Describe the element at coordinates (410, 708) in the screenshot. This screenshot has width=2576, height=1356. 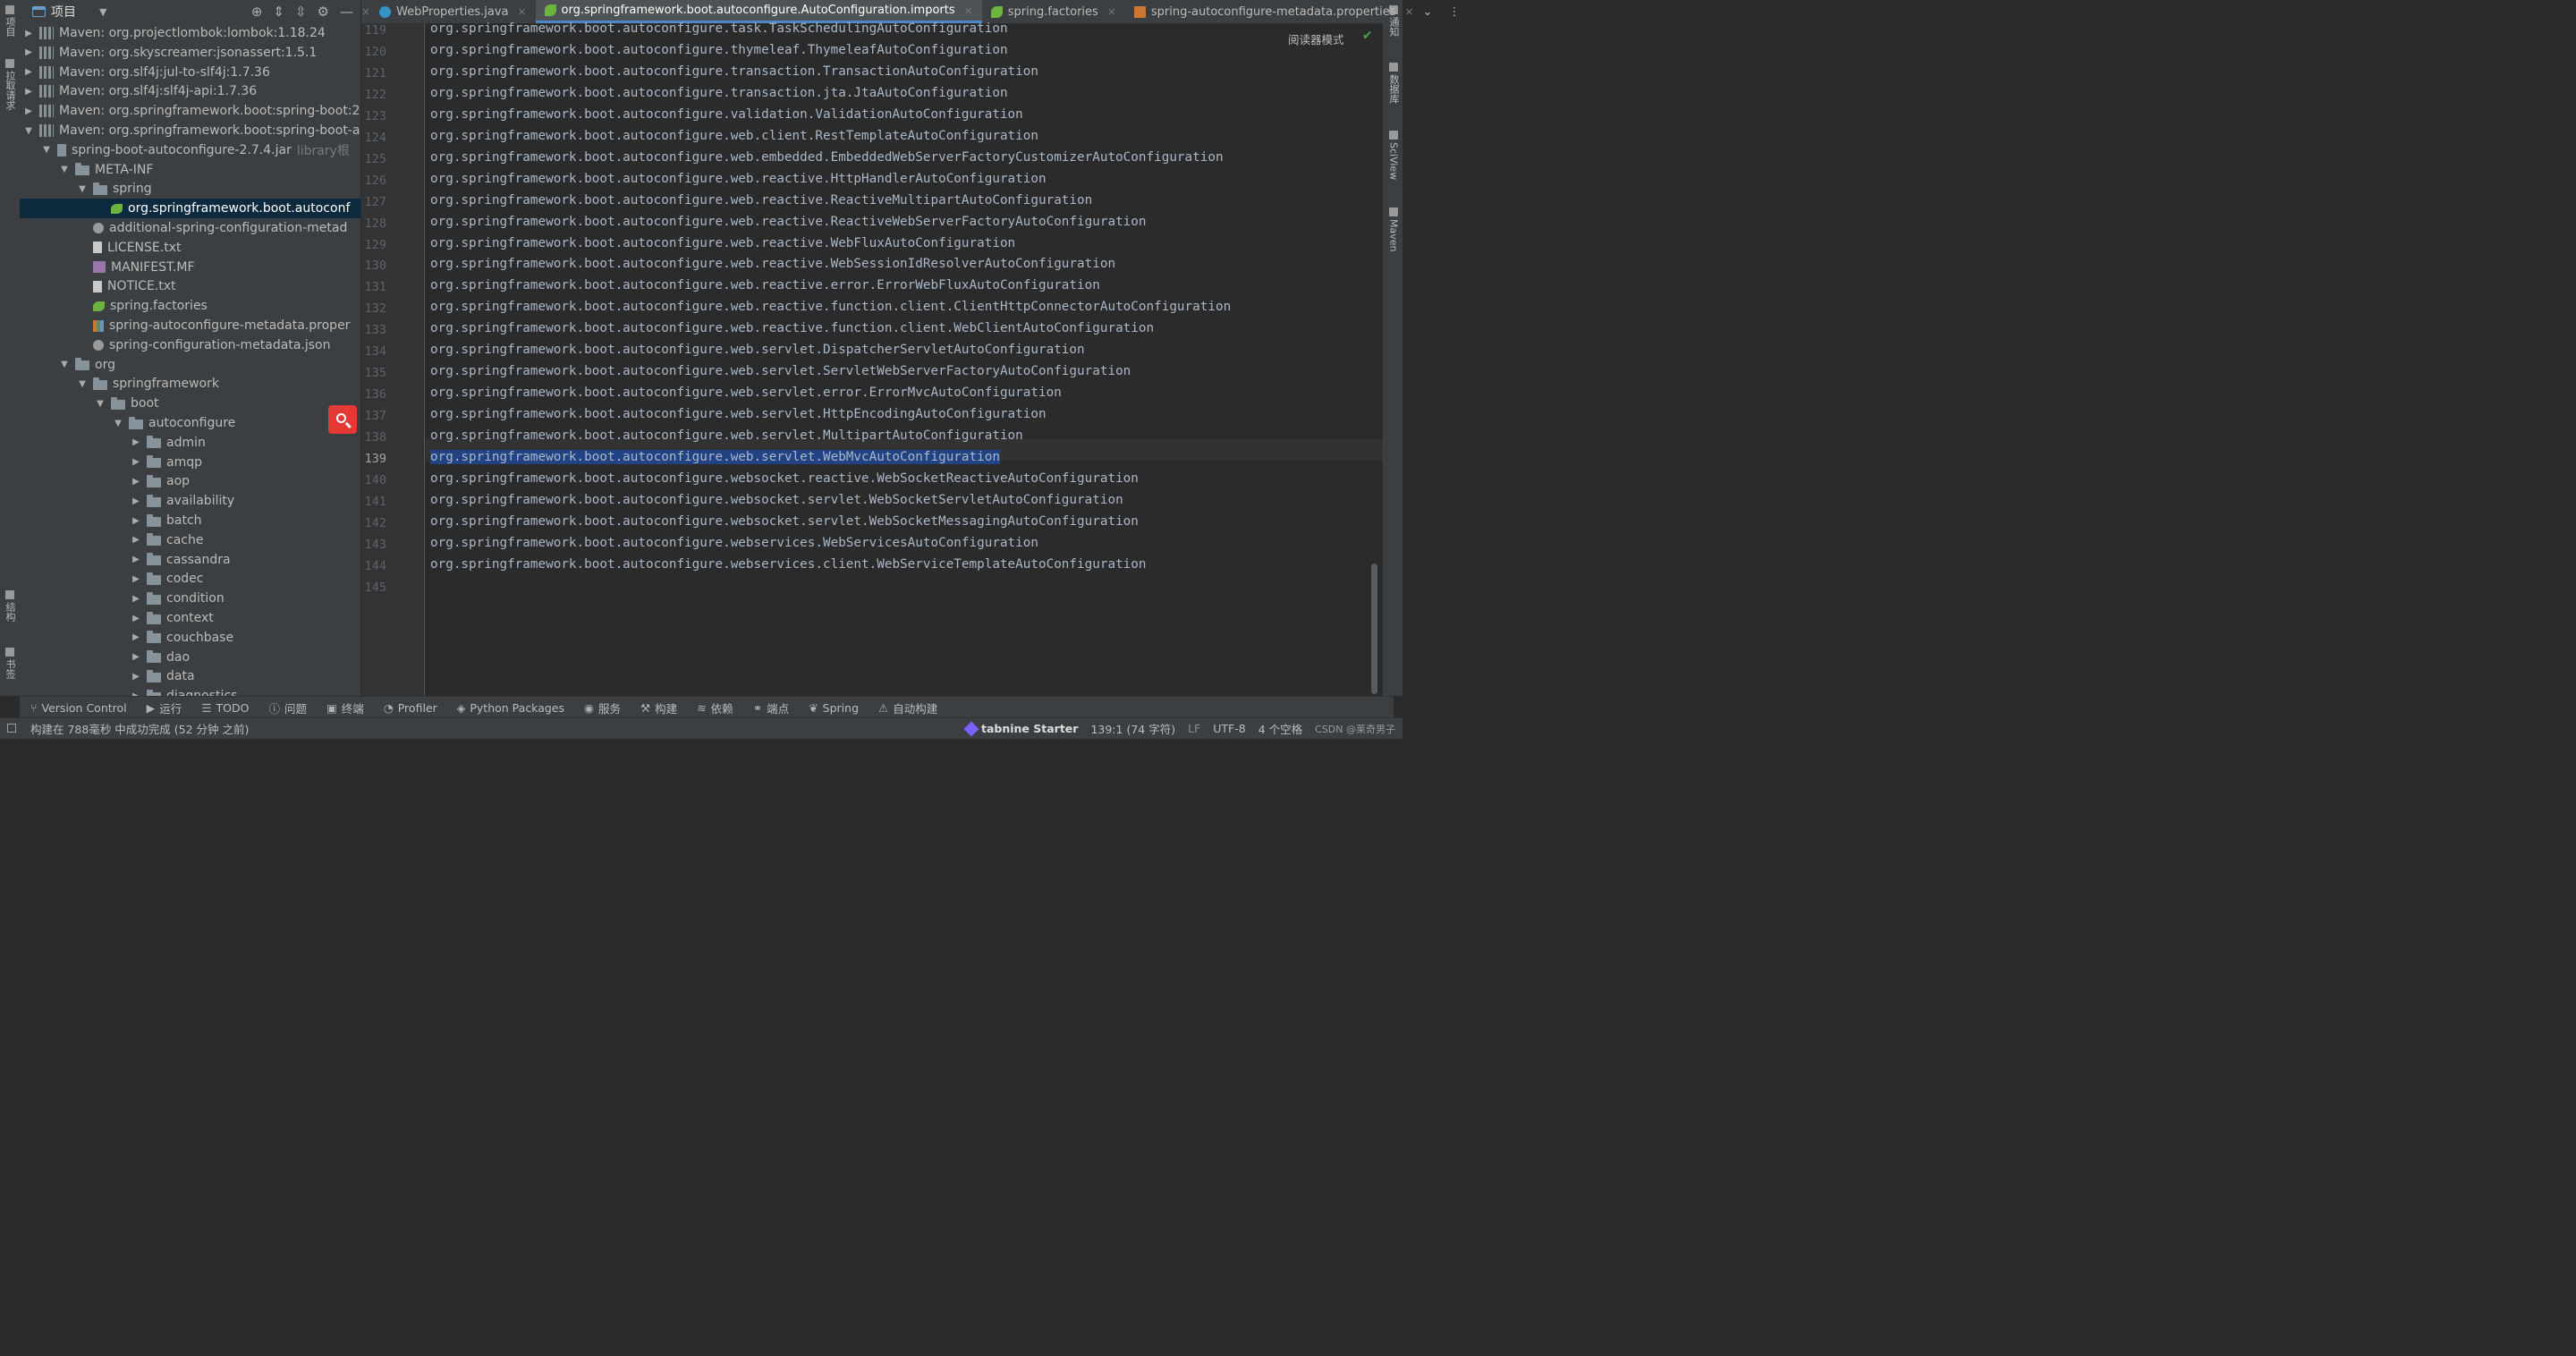
I see `tool-window-button: ◔ Profiler` at that location.